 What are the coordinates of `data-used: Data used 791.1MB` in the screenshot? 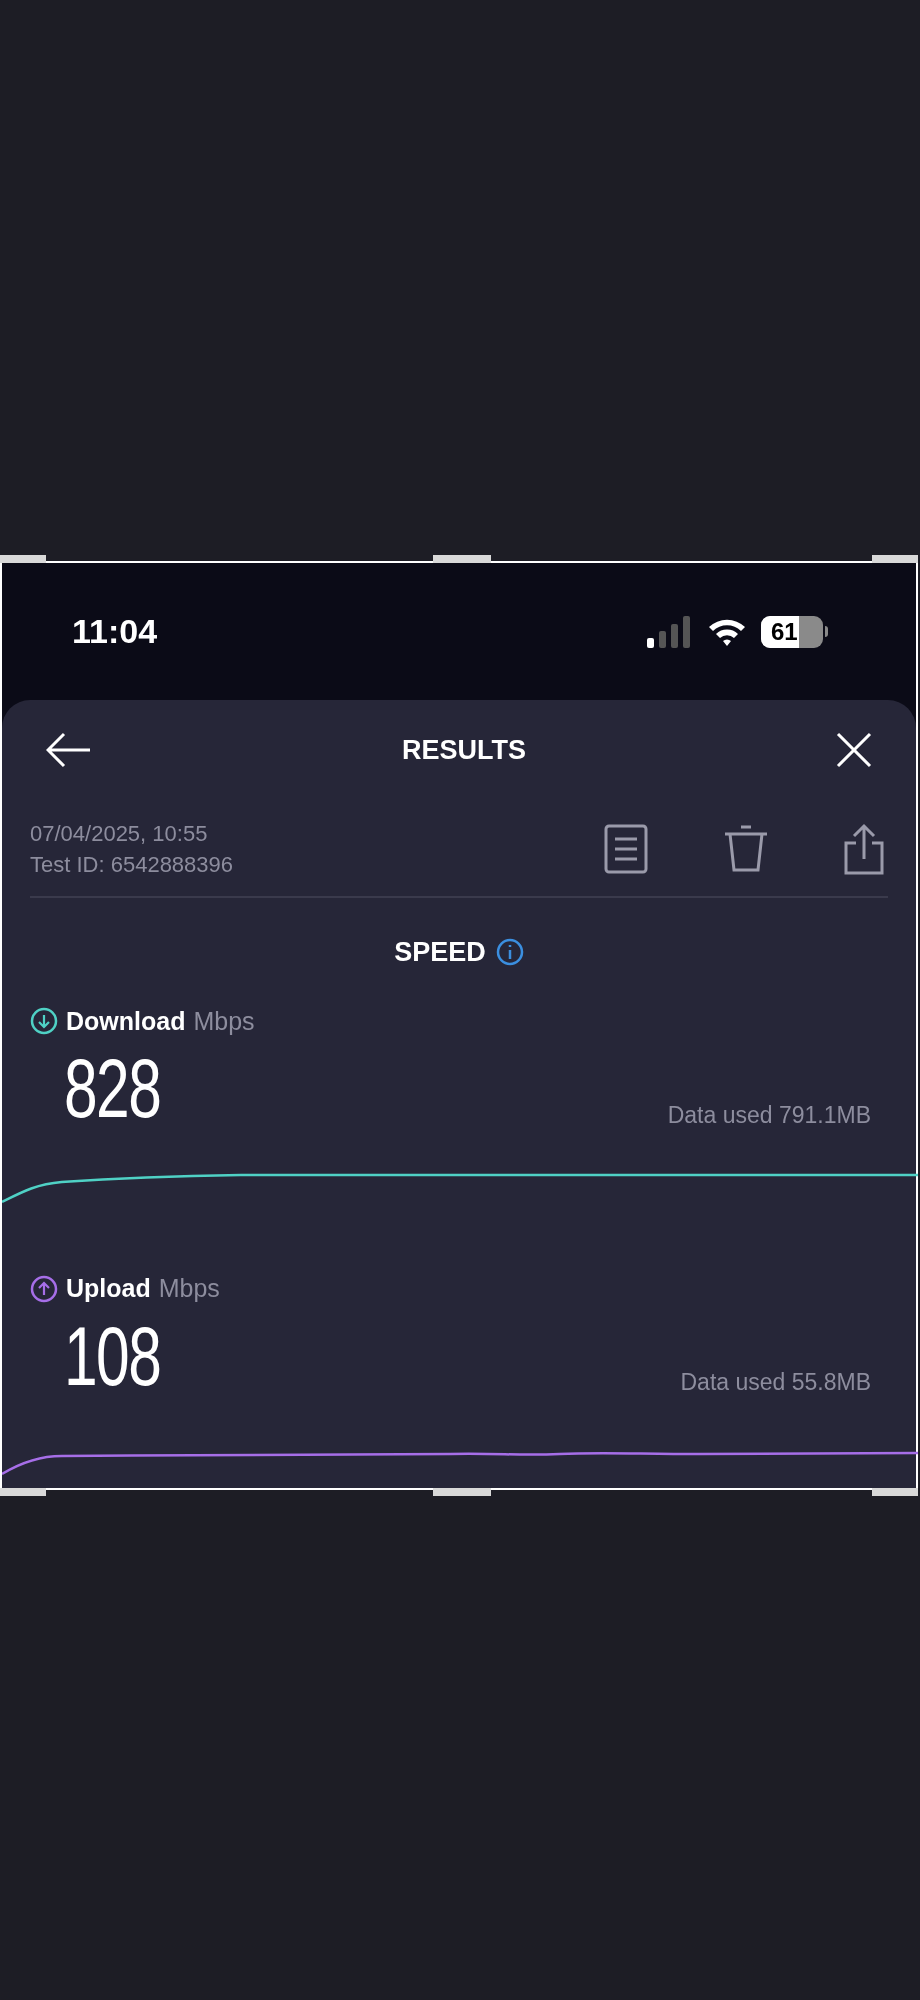 It's located at (769, 1115).